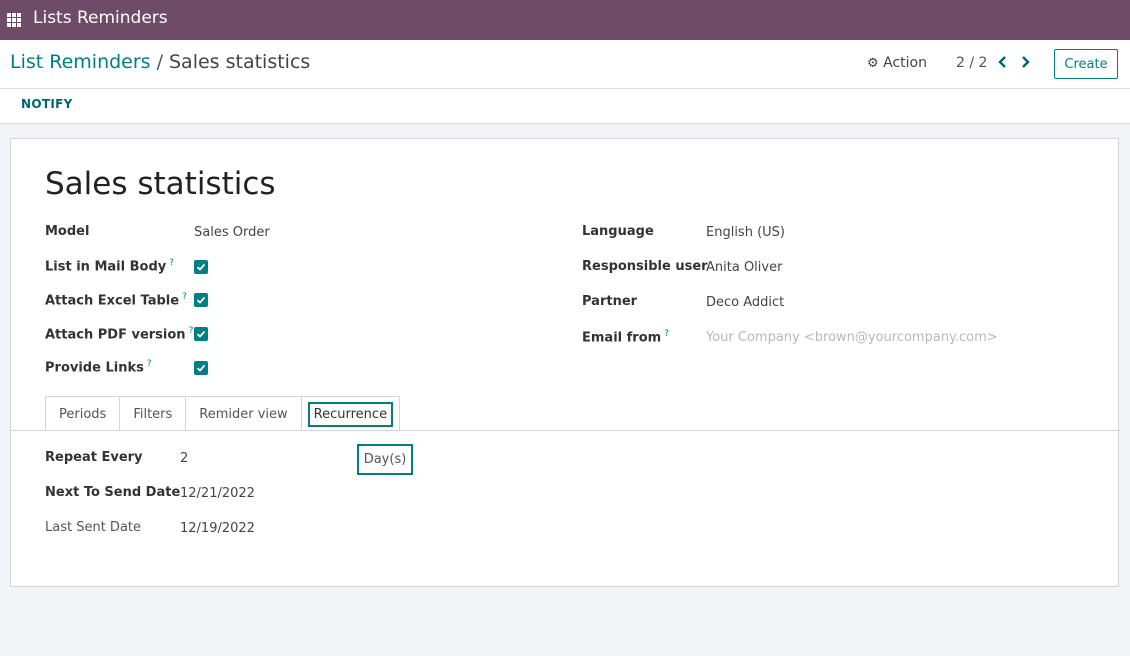  I want to click on model-field: Sales Order, so click(232, 232).